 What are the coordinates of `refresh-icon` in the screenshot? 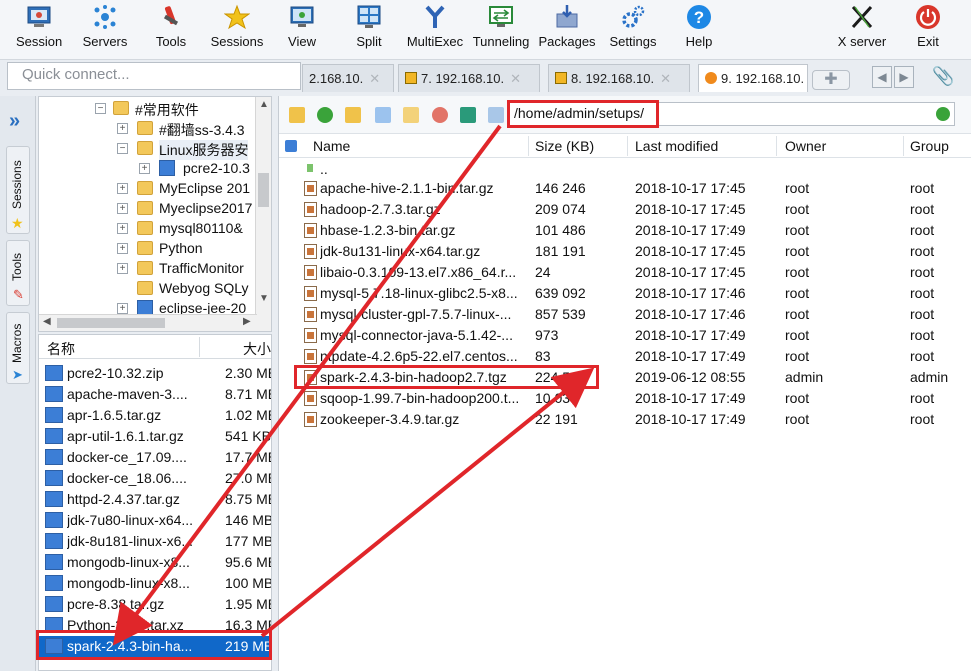 It's located at (325, 115).